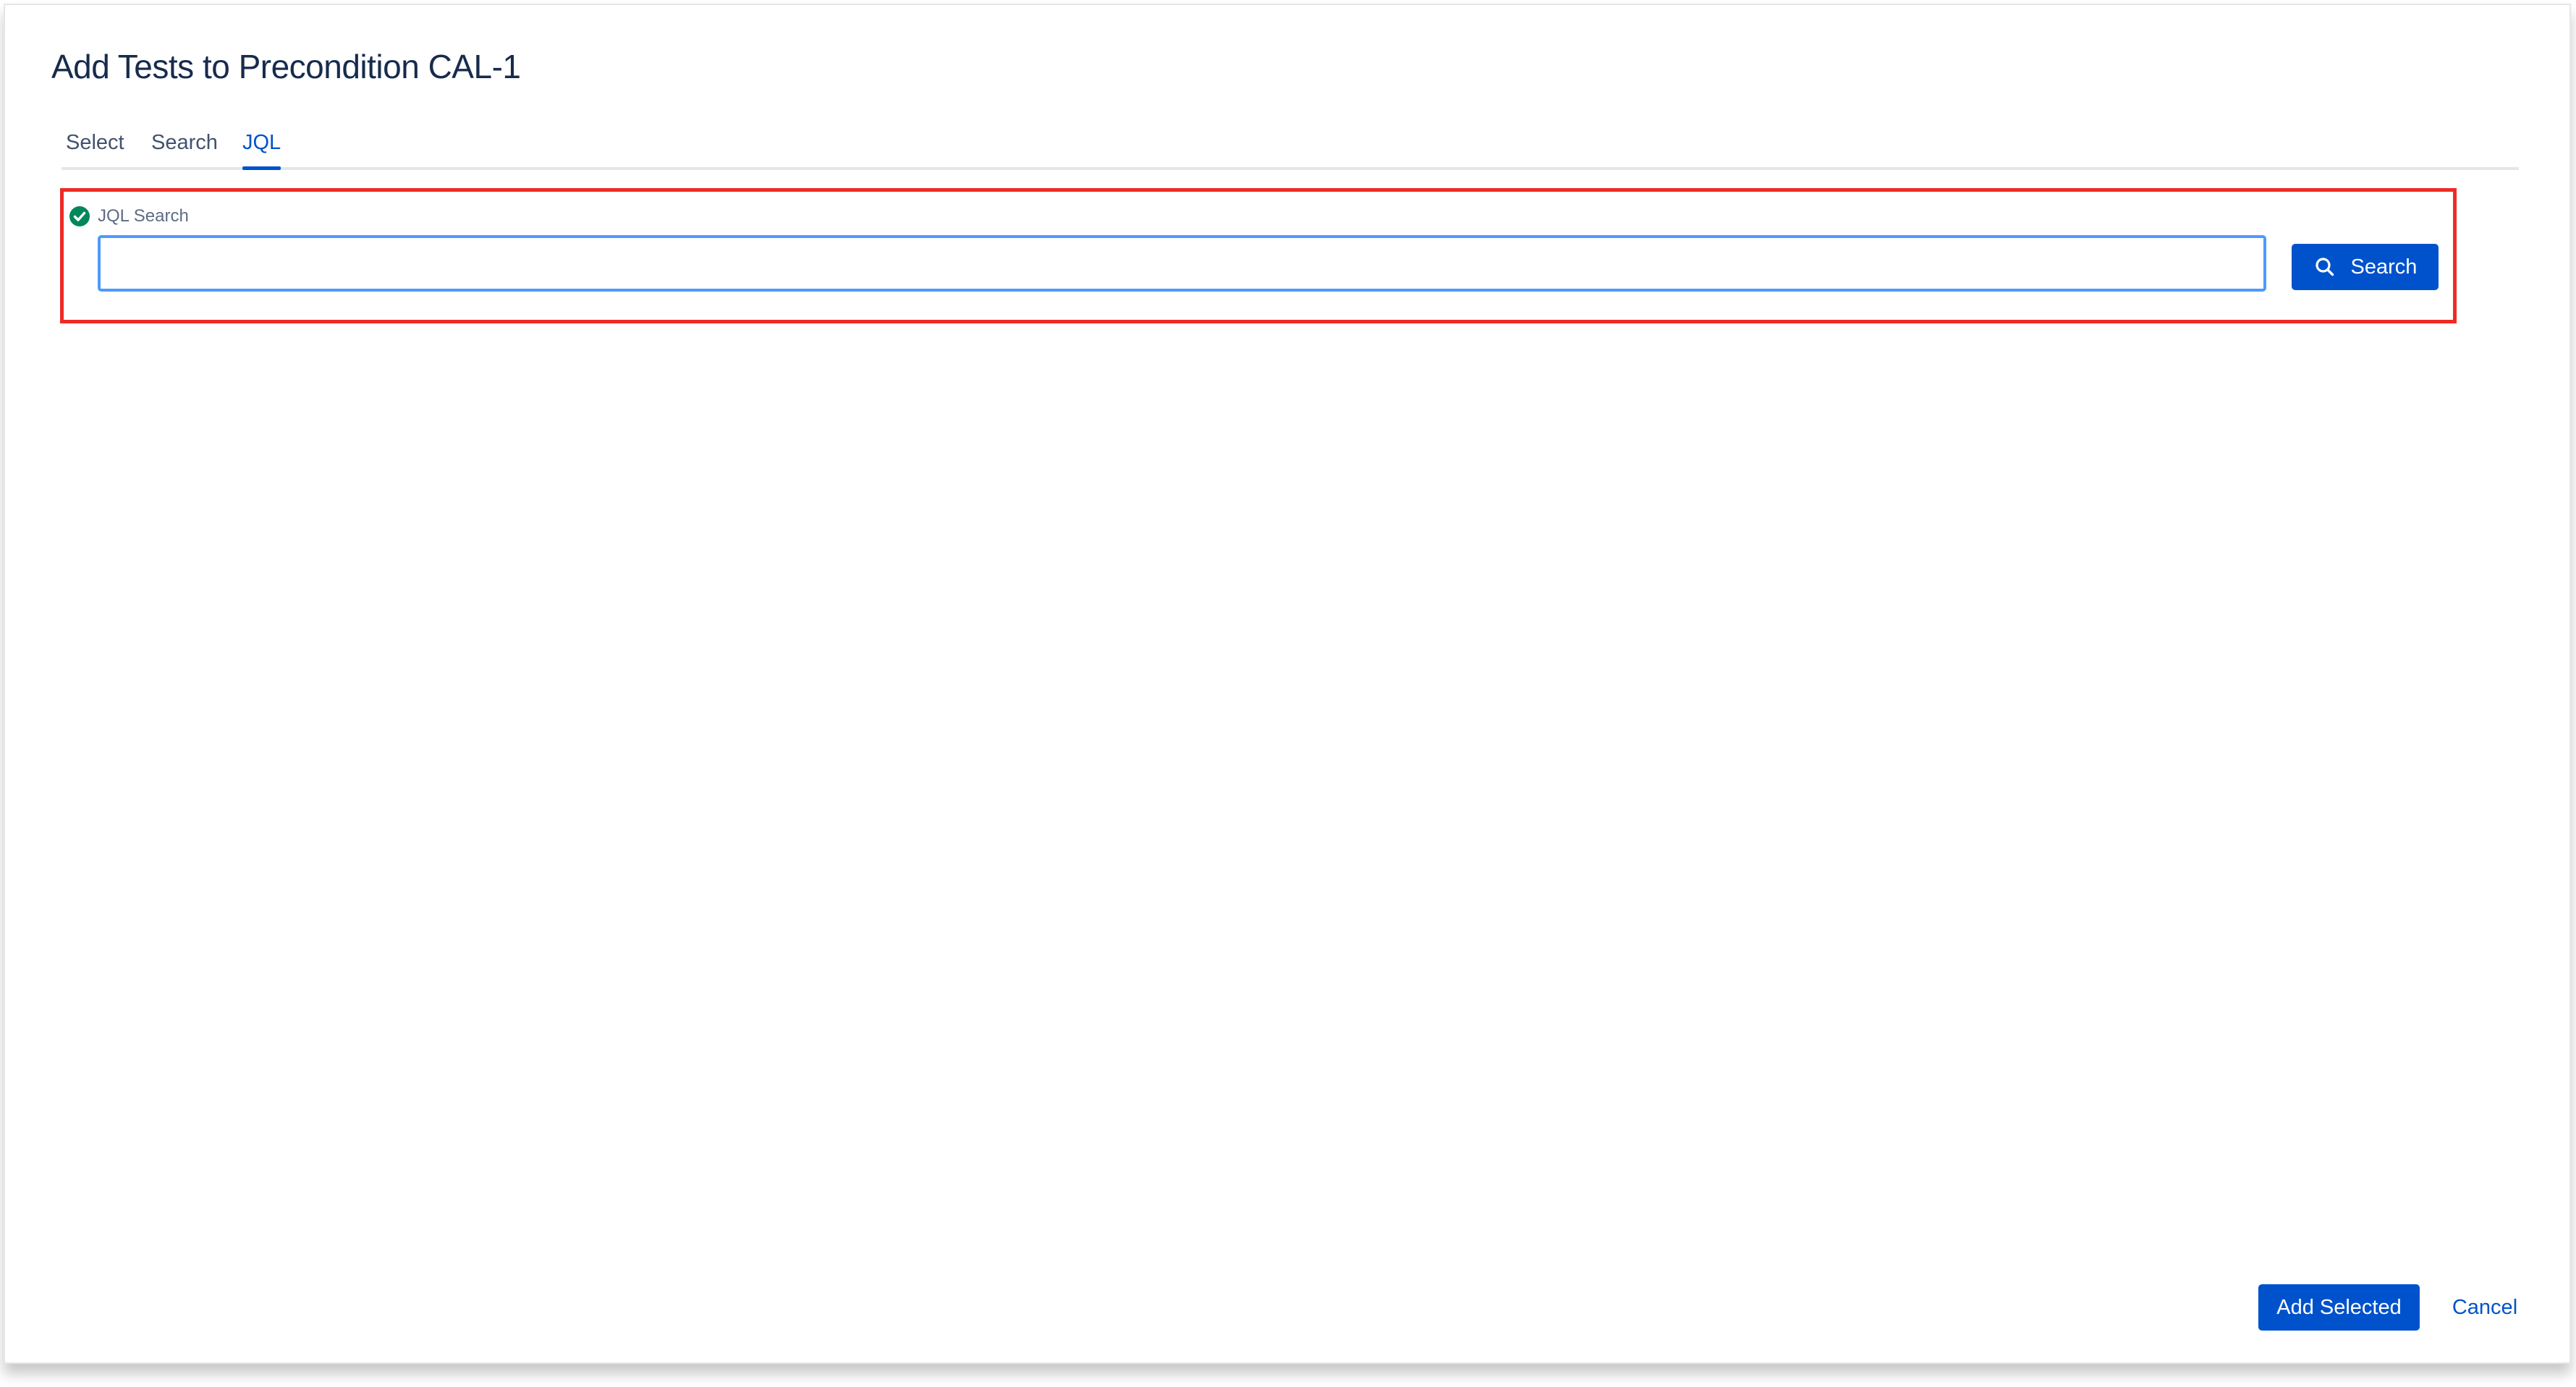 The height and width of the screenshot is (1387, 2576). What do you see at coordinates (184, 148) in the screenshot?
I see `tab-search: Search` at bounding box center [184, 148].